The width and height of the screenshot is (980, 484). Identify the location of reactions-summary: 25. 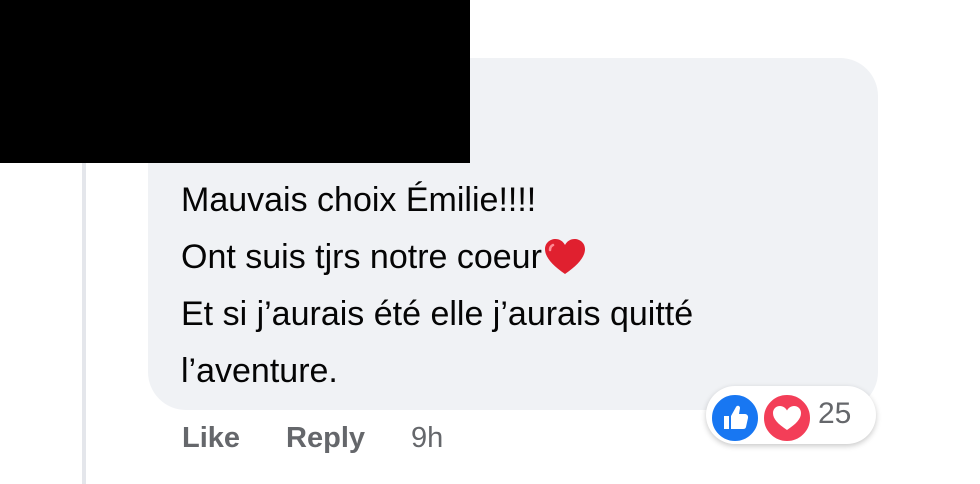
(791, 415).